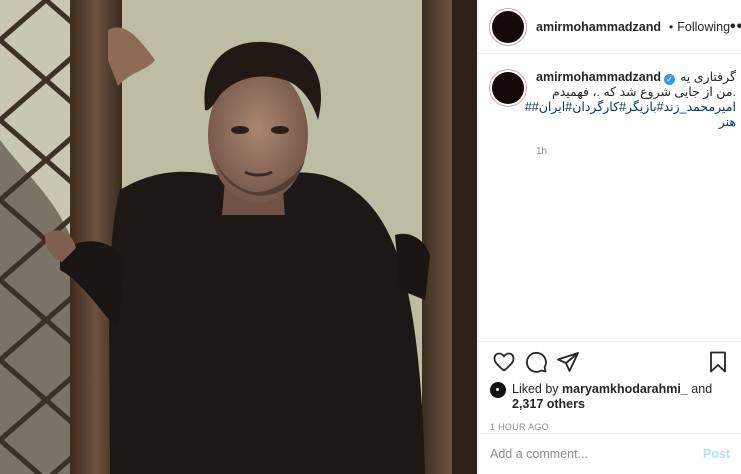 The height and width of the screenshot is (474, 741). What do you see at coordinates (498, 390) in the screenshot?
I see `liker-avatar` at bounding box center [498, 390].